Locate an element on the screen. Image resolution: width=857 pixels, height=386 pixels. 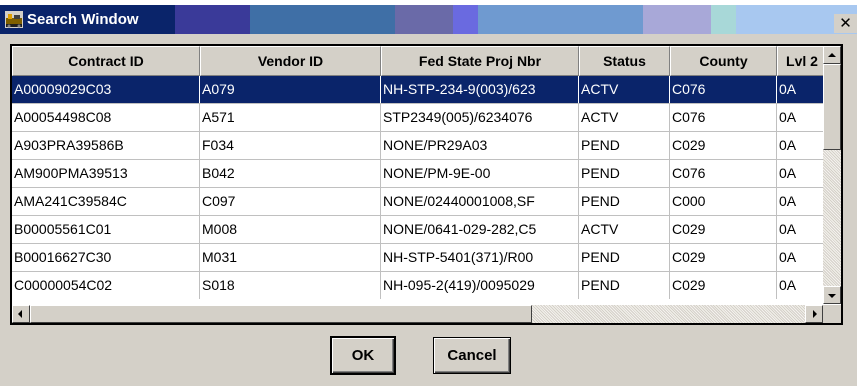
ok-button: OK is located at coordinates (363, 355).